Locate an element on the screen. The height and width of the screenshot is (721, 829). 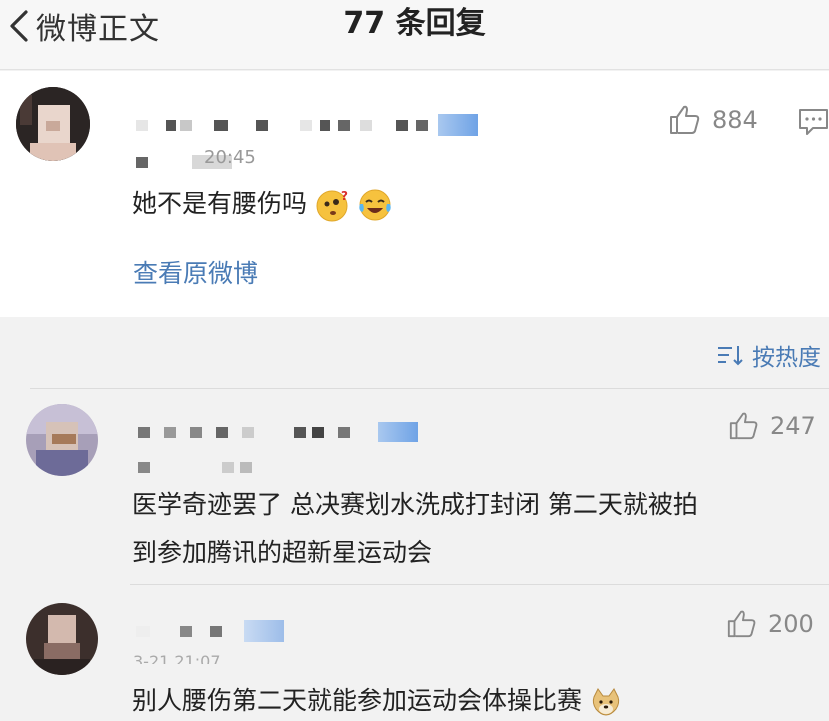
like-count: 247 is located at coordinates (793, 426).